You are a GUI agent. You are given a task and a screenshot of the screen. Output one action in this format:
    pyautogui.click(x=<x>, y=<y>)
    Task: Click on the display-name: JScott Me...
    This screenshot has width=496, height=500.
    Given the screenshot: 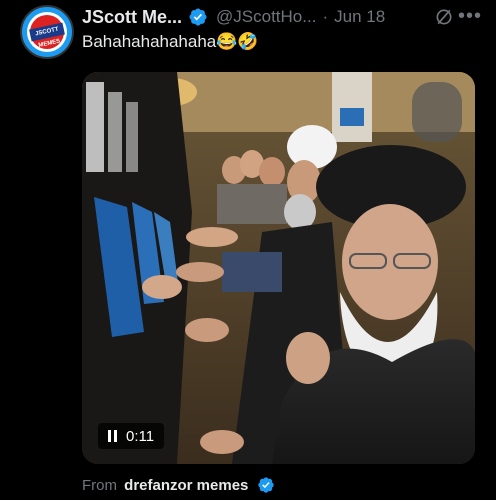 What is the action you would take?
    pyautogui.click(x=132, y=17)
    